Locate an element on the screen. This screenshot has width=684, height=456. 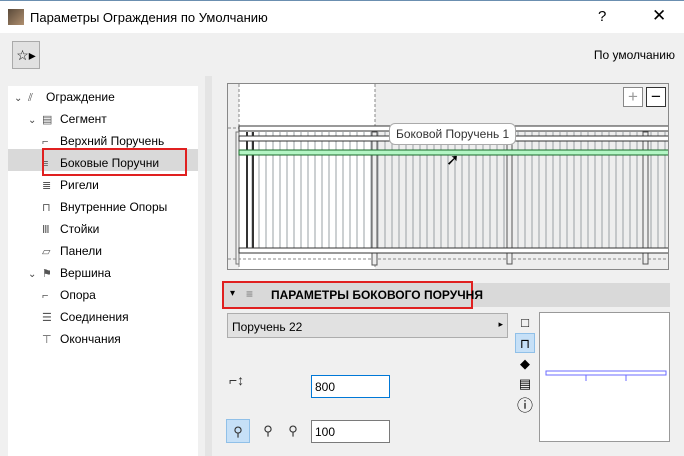
tree-item: ⌄ ▤ Сегмент is located at coordinates (67, 119).